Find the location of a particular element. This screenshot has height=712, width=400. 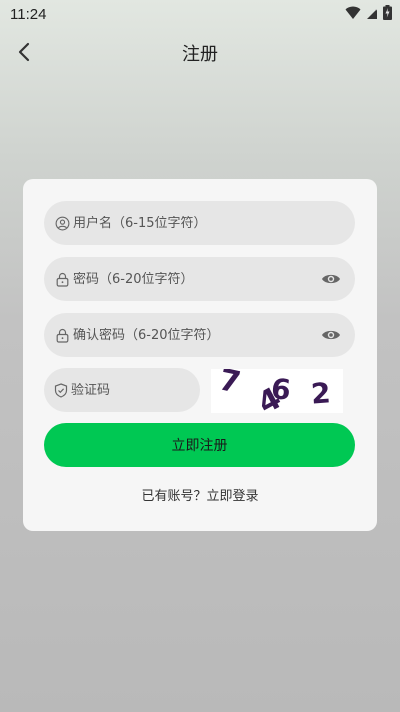

password-input is located at coordinates (196, 279).